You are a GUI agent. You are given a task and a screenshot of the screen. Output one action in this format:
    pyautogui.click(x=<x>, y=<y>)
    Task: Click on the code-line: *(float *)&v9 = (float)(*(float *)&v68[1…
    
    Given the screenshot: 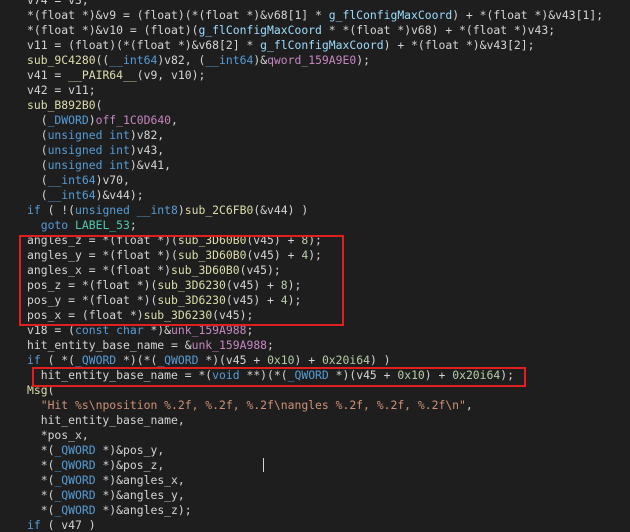 What is the action you would take?
    pyautogui.click(x=315, y=15)
    